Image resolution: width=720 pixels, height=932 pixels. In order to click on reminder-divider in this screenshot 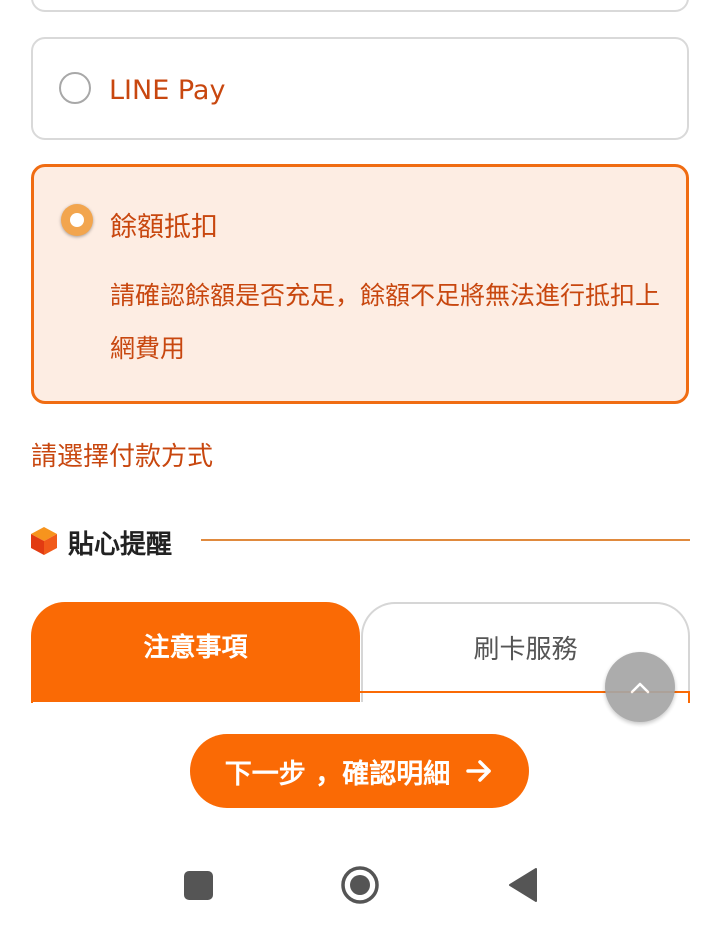, I will do `click(445, 540)`.